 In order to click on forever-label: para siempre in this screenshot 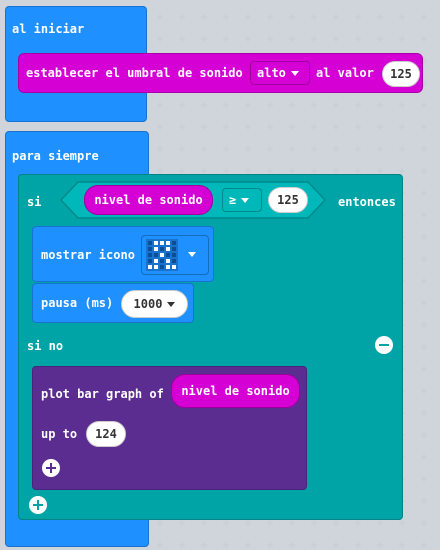, I will do `click(55, 156)`.